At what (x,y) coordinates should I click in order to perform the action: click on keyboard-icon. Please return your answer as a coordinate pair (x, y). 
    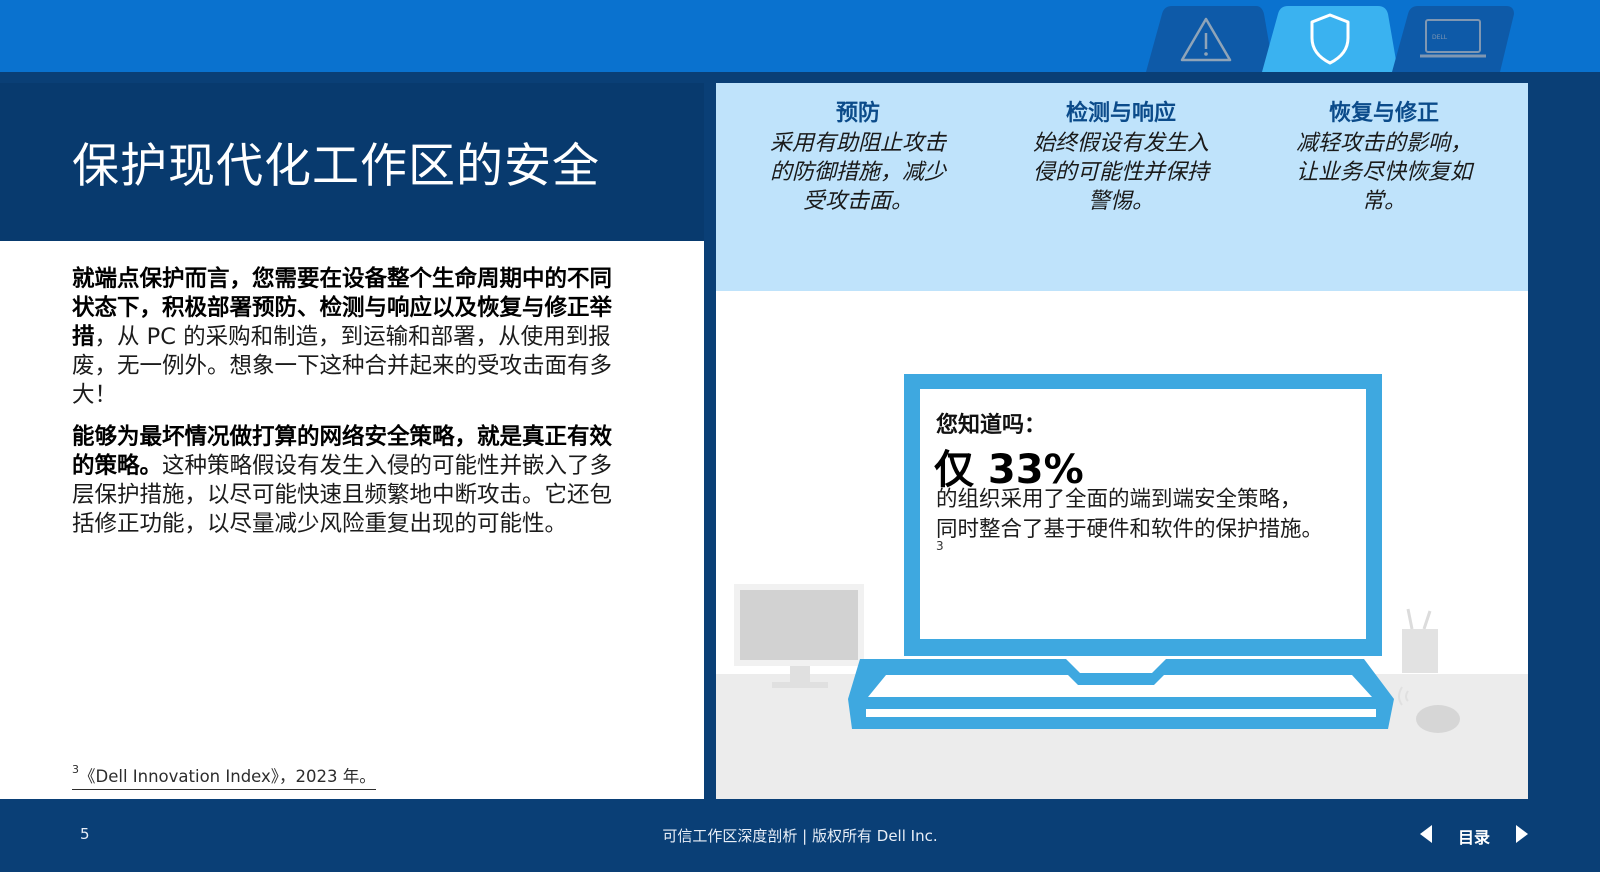
    Looking at the image, I should click on (1121, 694).